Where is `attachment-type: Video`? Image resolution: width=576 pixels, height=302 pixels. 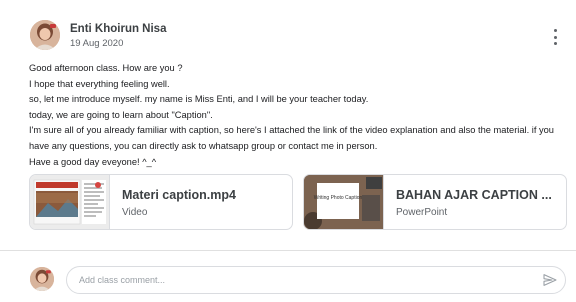 attachment-type: Video is located at coordinates (135, 212).